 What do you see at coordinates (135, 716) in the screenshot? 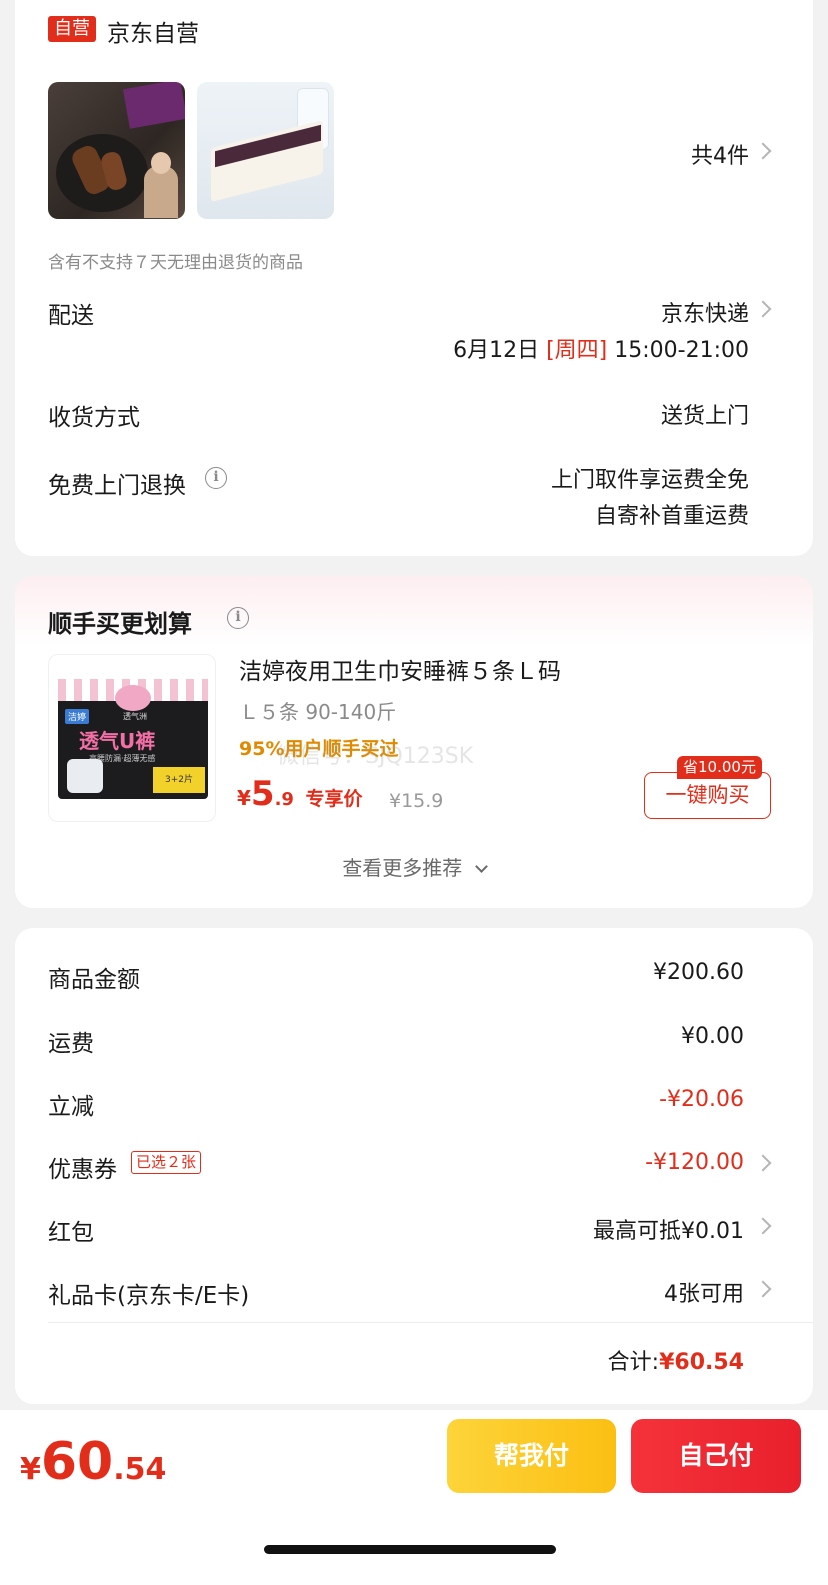
I see `package-sub-brand: 透气洲` at bounding box center [135, 716].